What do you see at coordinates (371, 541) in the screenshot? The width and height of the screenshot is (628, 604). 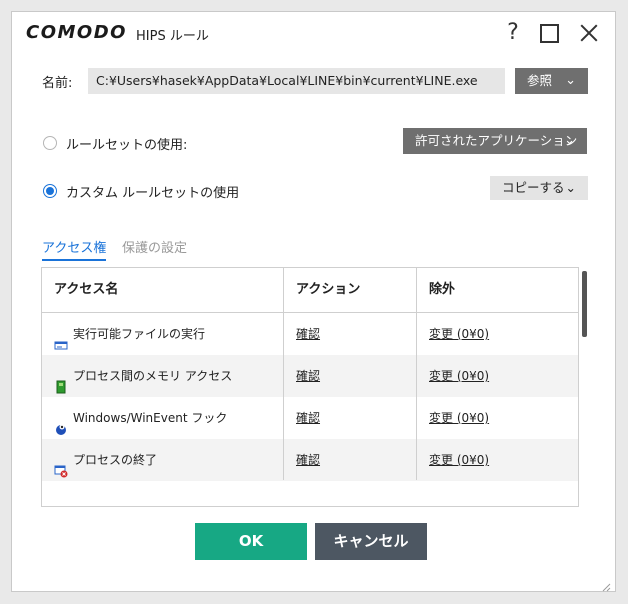 I see `cancel-button: キャンセル` at bounding box center [371, 541].